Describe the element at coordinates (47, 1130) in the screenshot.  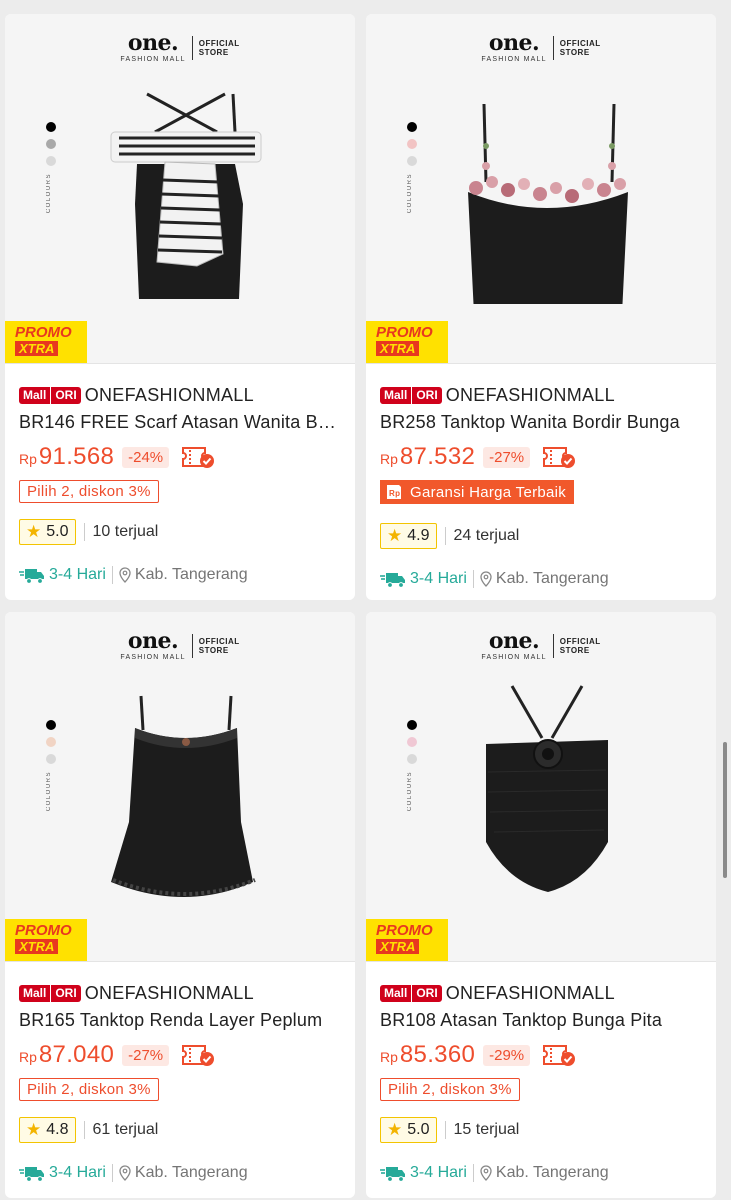
I see `rating-badge: ★ 4.8` at that location.